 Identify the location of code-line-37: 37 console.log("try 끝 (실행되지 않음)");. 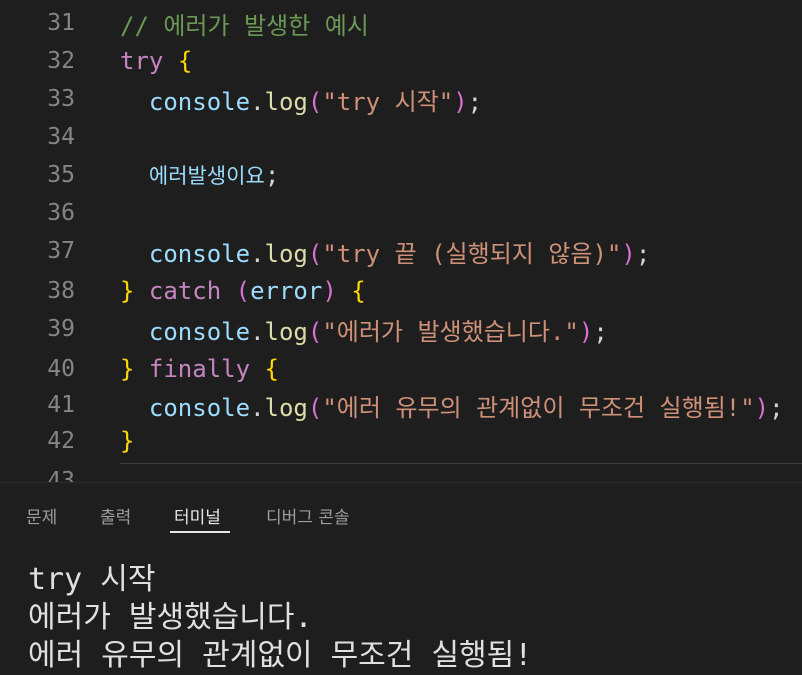
(401, 251).